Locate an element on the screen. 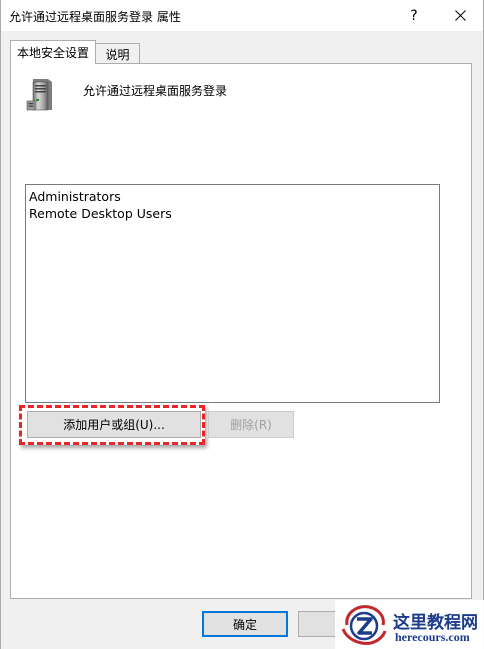 The height and width of the screenshot is (649, 484). tab-explain: 说明 is located at coordinates (118, 53).